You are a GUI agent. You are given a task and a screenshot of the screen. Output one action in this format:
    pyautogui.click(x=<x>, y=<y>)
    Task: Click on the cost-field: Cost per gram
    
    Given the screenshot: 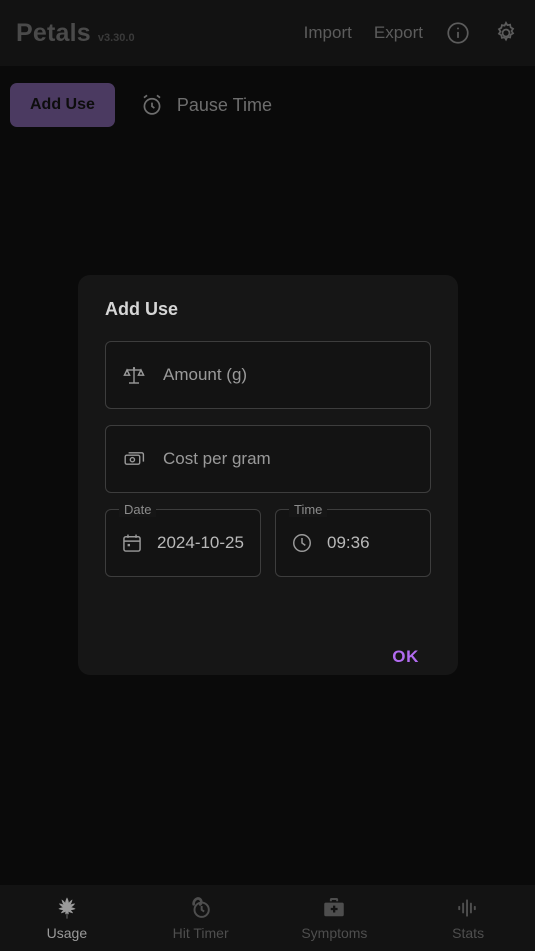 What is the action you would take?
    pyautogui.click(x=268, y=459)
    